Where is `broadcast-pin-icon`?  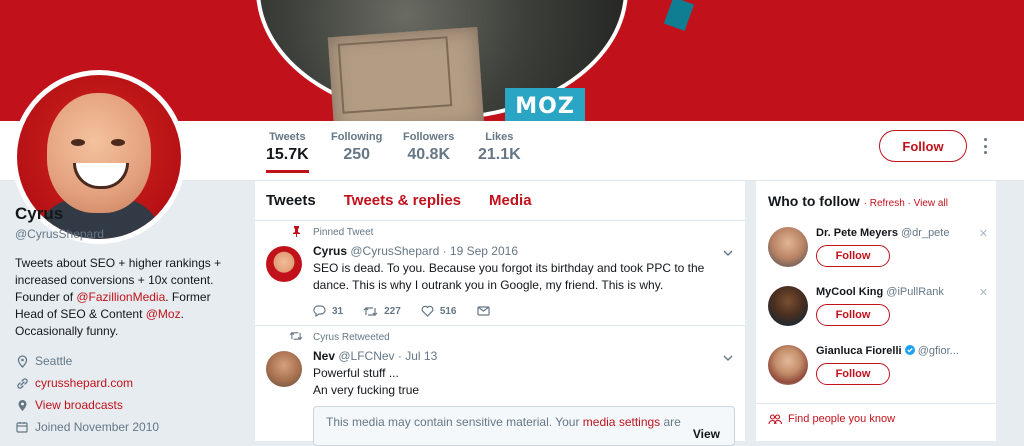
broadcast-pin-icon is located at coordinates (22, 405).